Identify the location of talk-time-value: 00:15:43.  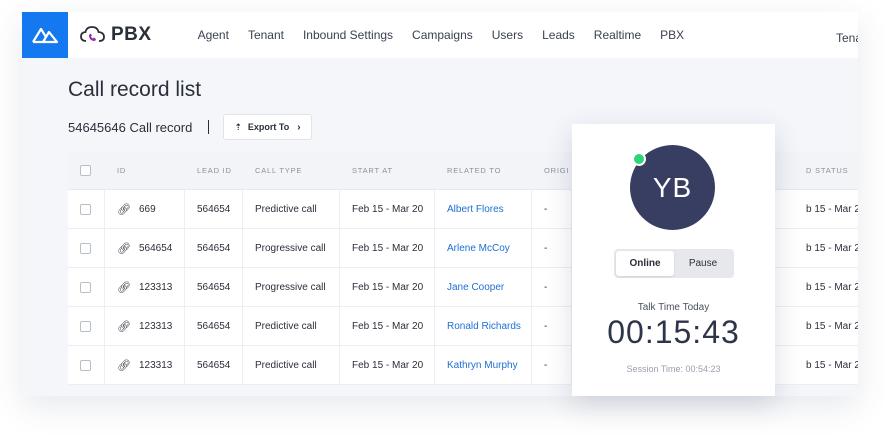
(673, 332).